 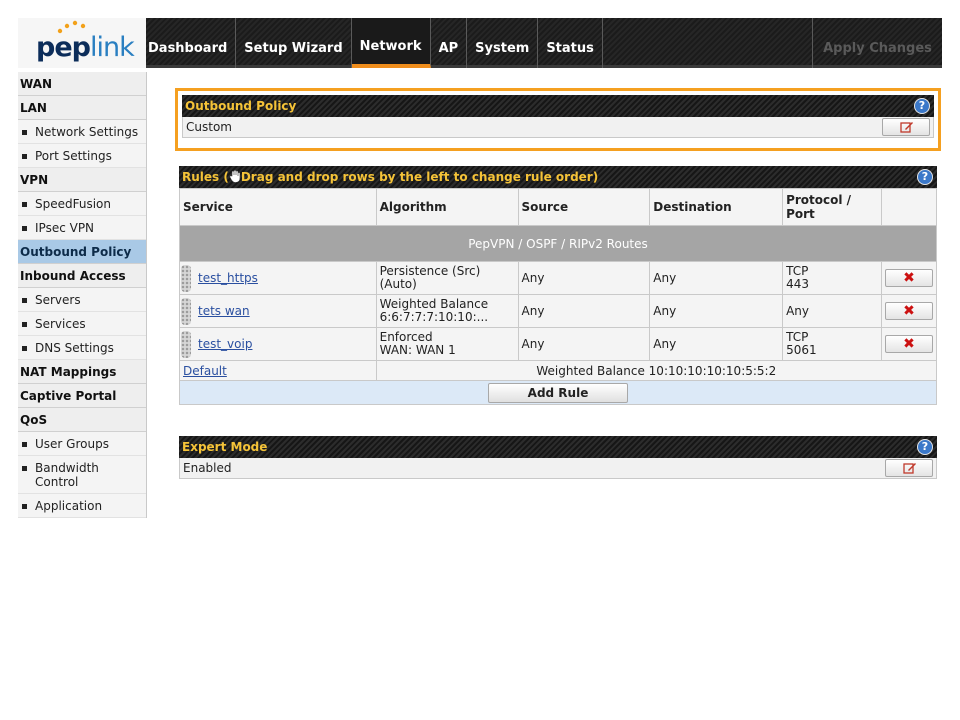 I want to click on expert-mode-panel: Expert Mode ? Enabled, so click(x=558, y=457).